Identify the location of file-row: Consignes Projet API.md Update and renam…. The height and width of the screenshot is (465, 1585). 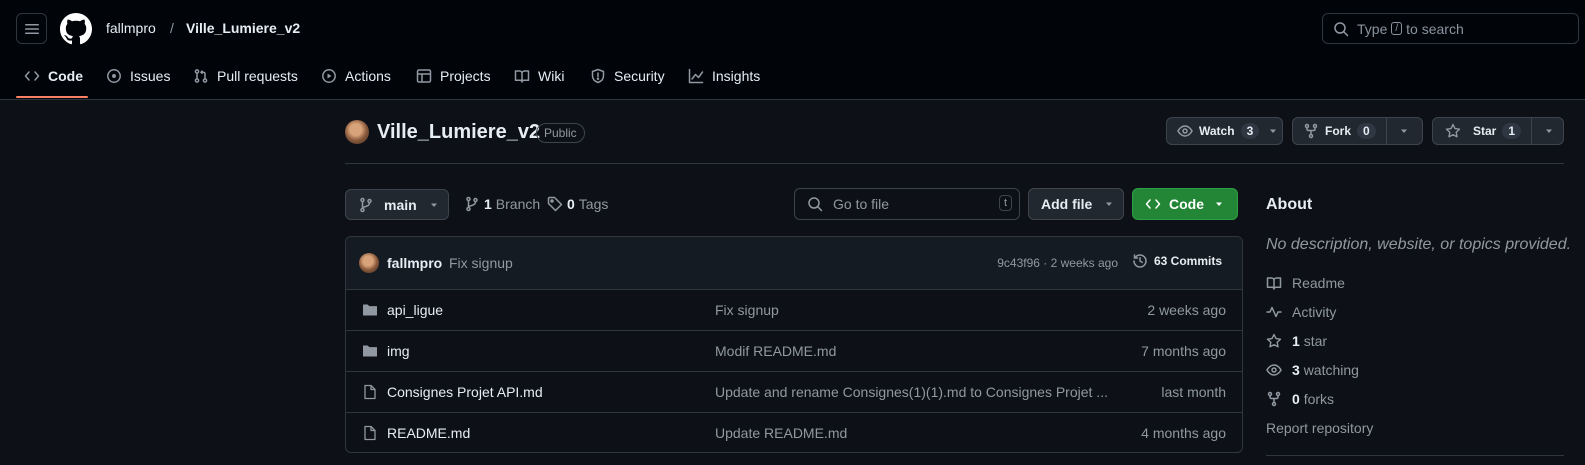
(794, 392).